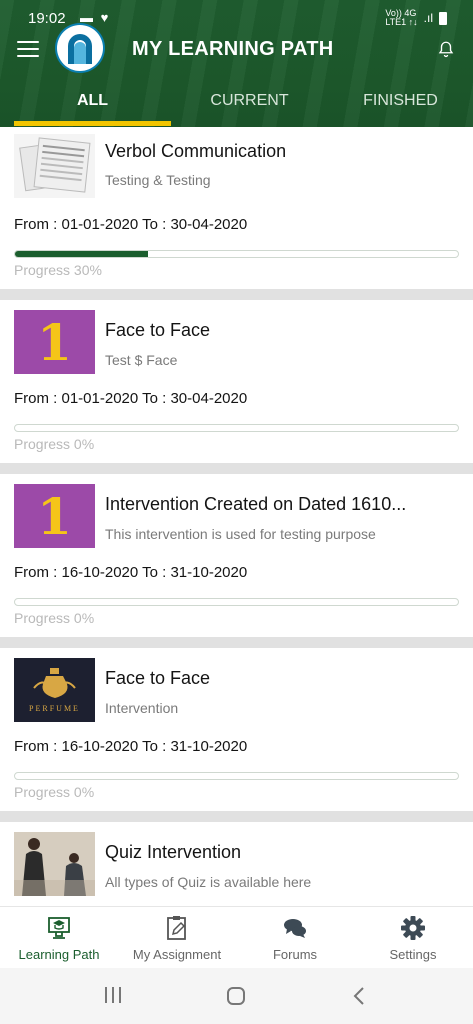 This screenshot has width=473, height=1024. I want to click on network-indicator: Vo)) 4G LTE1 ↑↓, so click(401, 18).